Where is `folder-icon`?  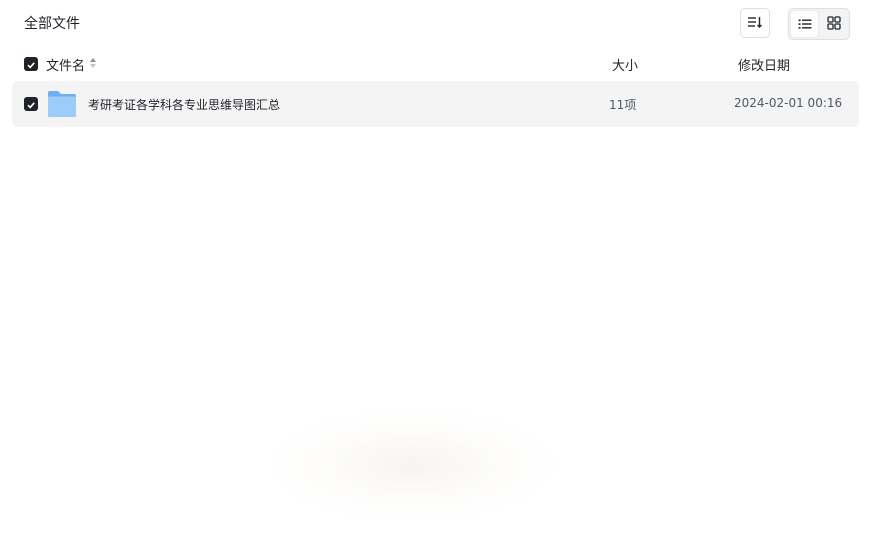 folder-icon is located at coordinates (62, 104).